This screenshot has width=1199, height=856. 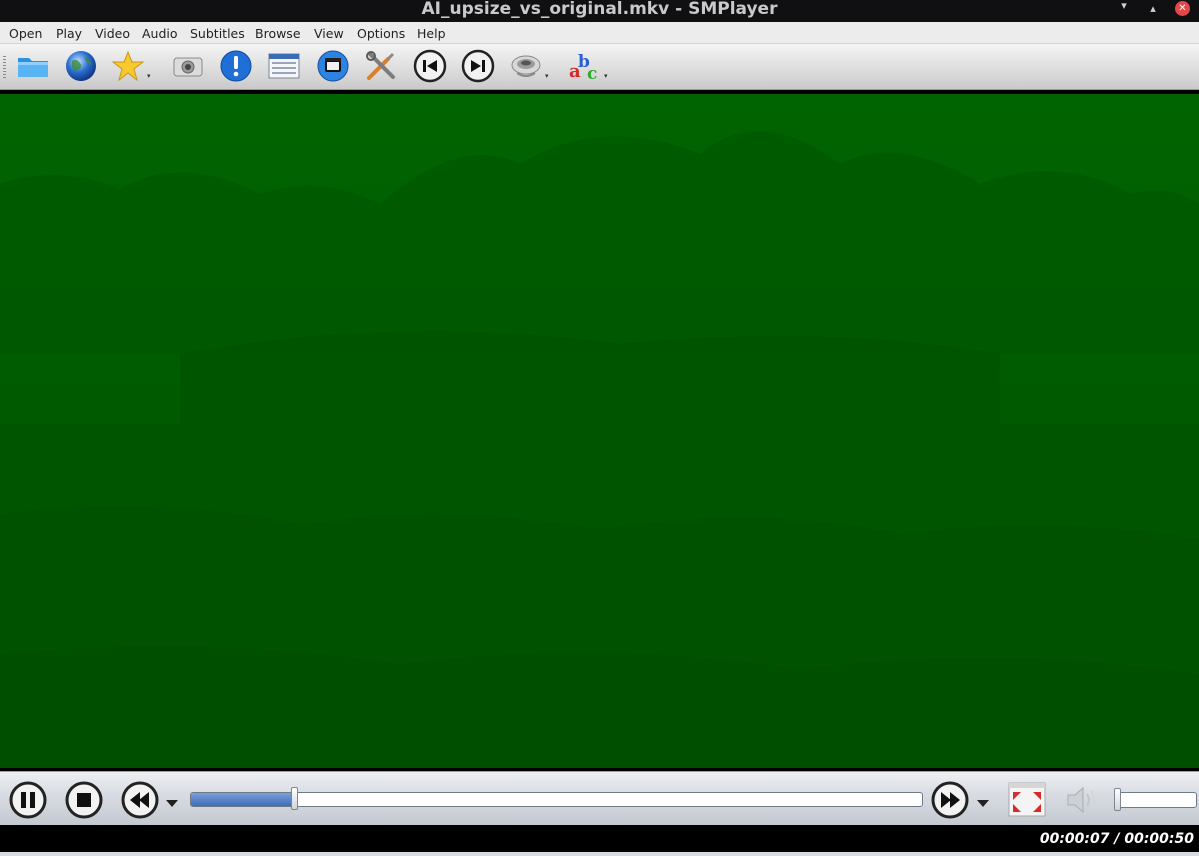 I want to click on window-title: AI_upsize_vs_original.mkv - SMPlayer, so click(x=599, y=9).